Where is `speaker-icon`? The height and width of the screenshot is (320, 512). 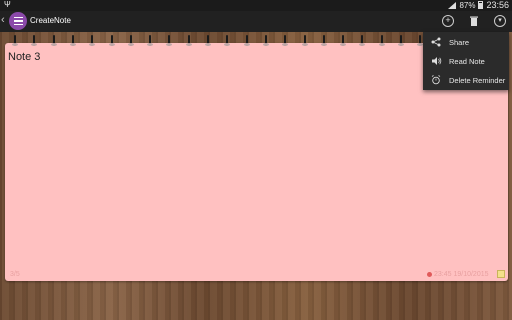
speaker-icon is located at coordinates (436, 62).